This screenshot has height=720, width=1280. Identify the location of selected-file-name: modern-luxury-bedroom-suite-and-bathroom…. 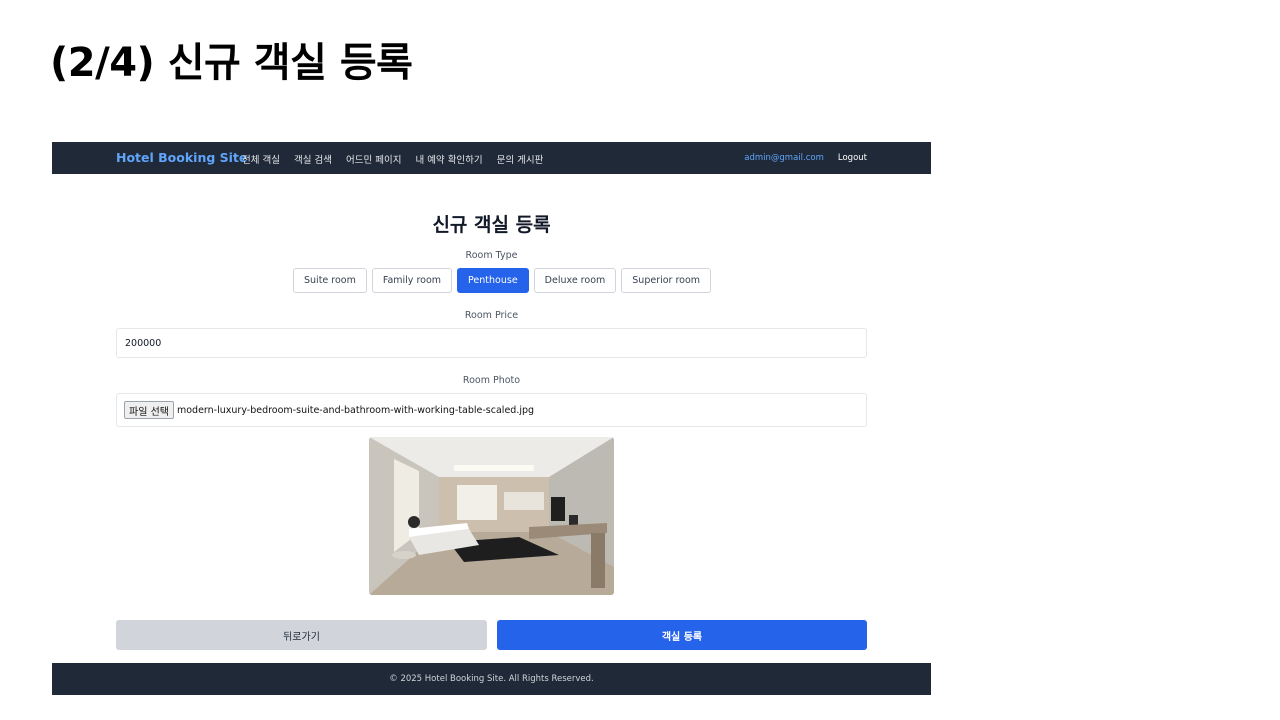
(355, 410).